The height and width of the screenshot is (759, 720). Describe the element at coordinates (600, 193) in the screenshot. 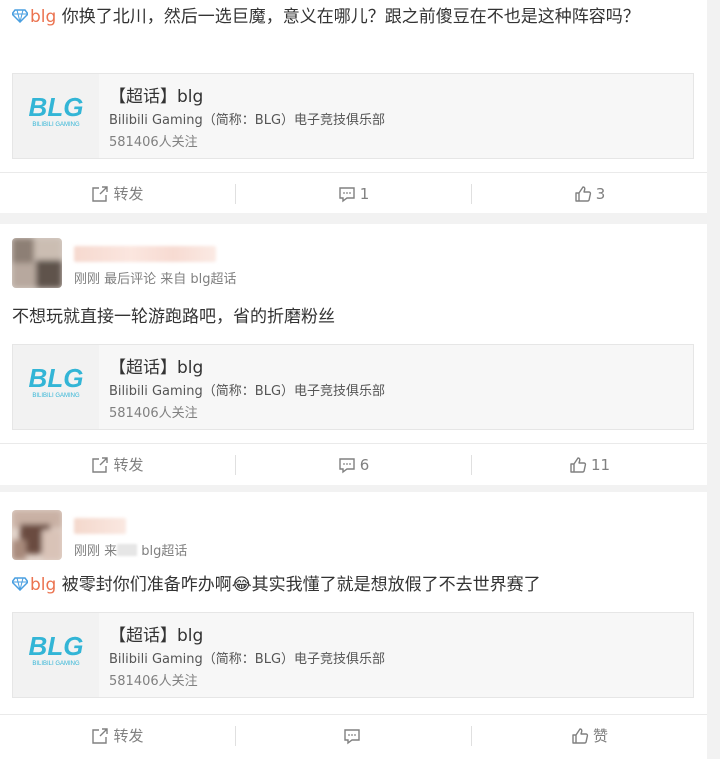

I see `like-count: 3` at that location.